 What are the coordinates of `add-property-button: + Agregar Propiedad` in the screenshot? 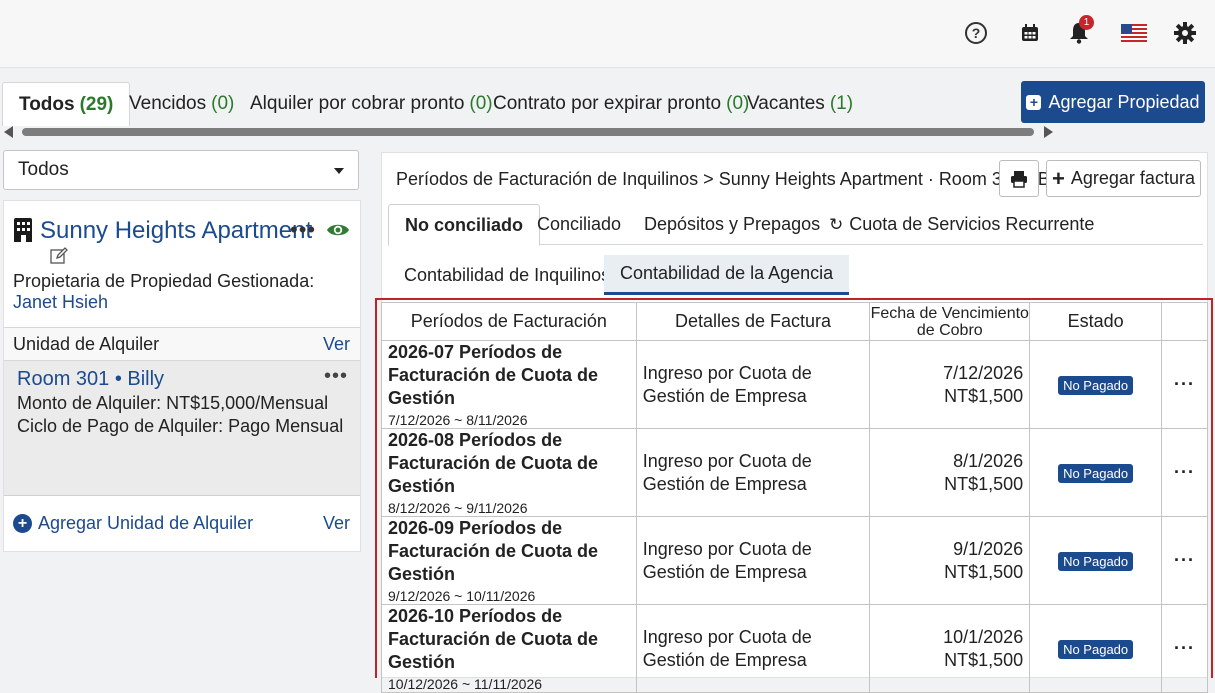 It's located at (1113, 102).